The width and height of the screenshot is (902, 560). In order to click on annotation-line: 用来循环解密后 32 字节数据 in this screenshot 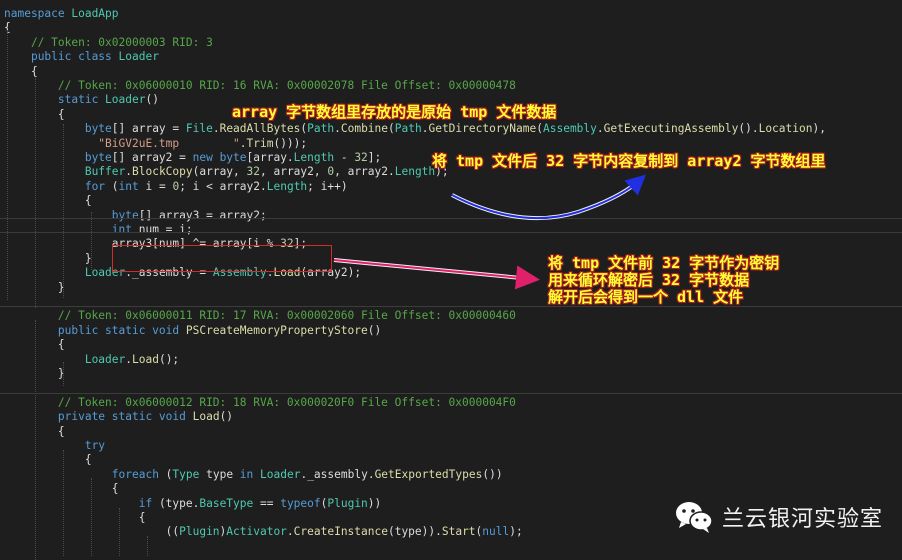, I will do `click(649, 280)`.